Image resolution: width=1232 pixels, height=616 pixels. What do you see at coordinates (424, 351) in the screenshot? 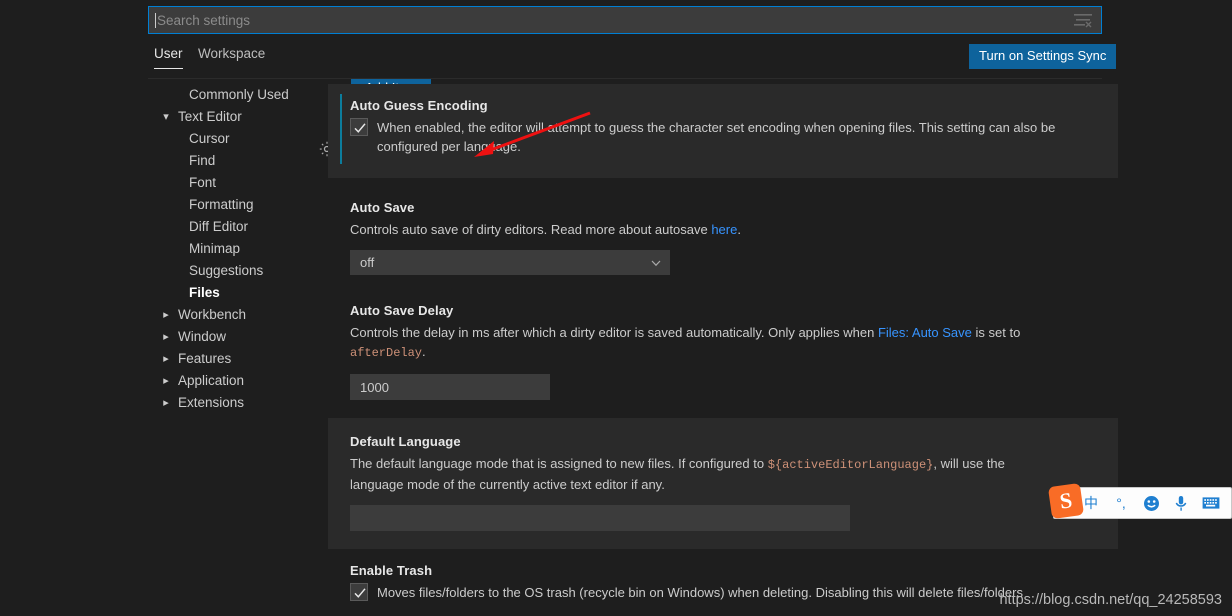
I see `desc-text-3: .` at bounding box center [424, 351].